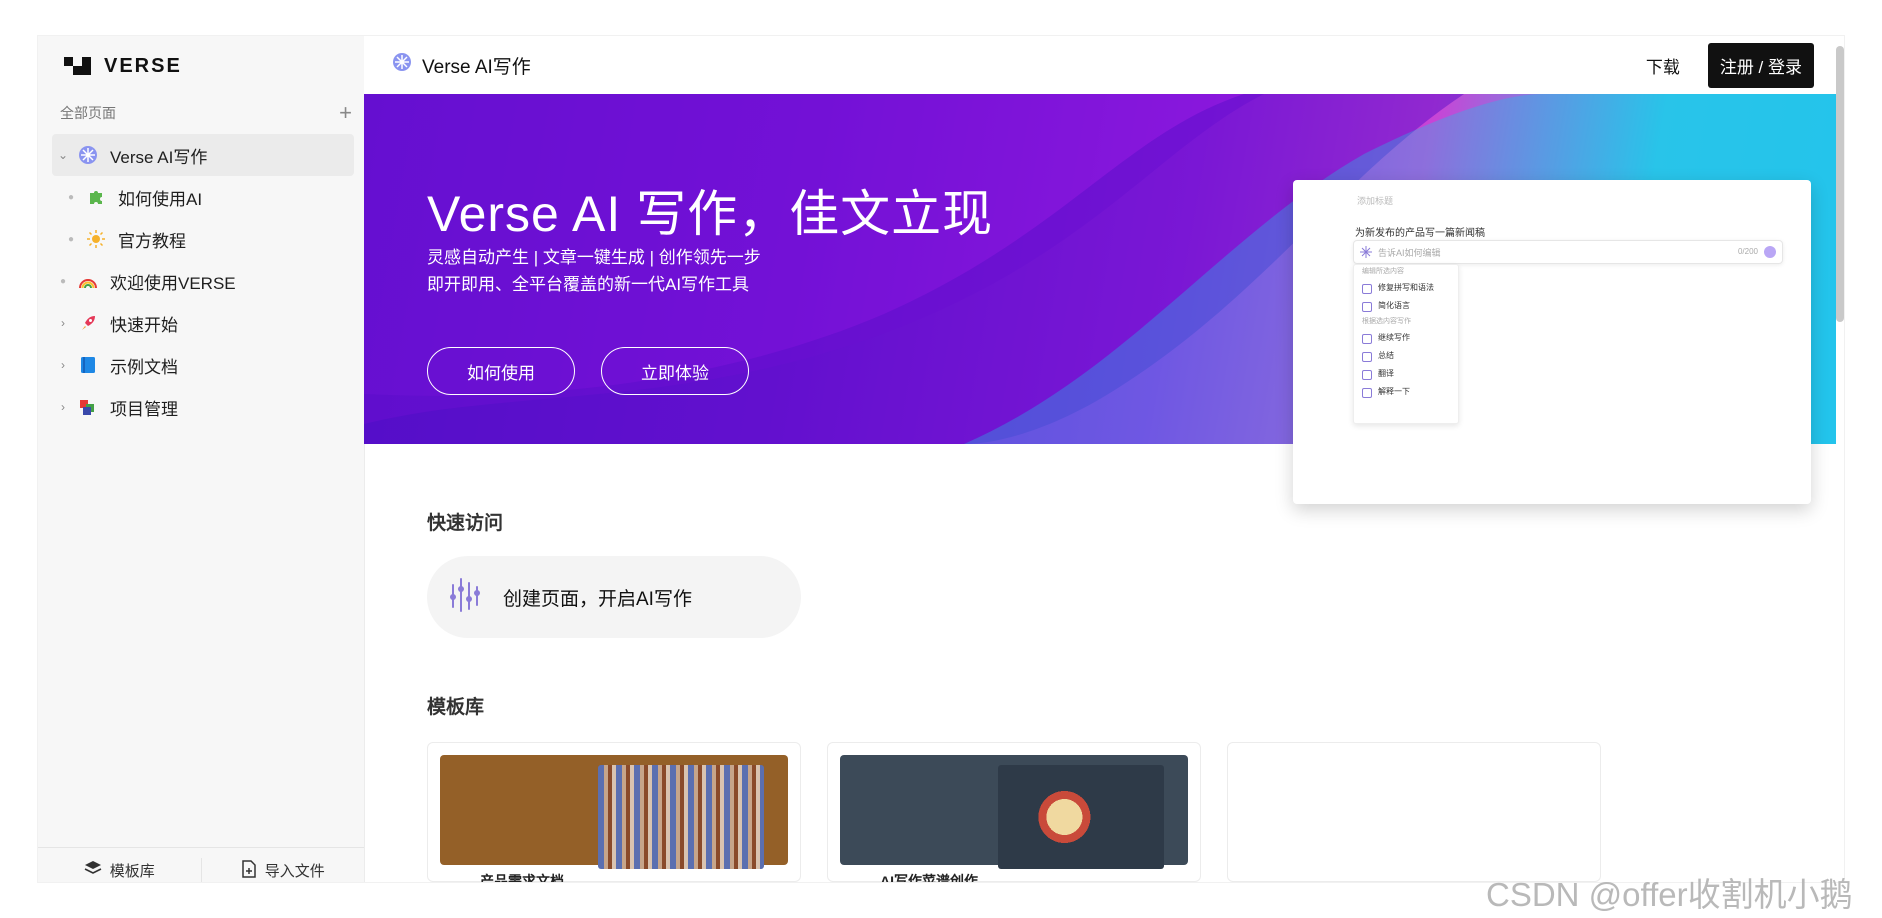 This screenshot has height=918, width=1882. What do you see at coordinates (1406, 338) in the screenshot?
I see `menu-item: 继续写作` at bounding box center [1406, 338].